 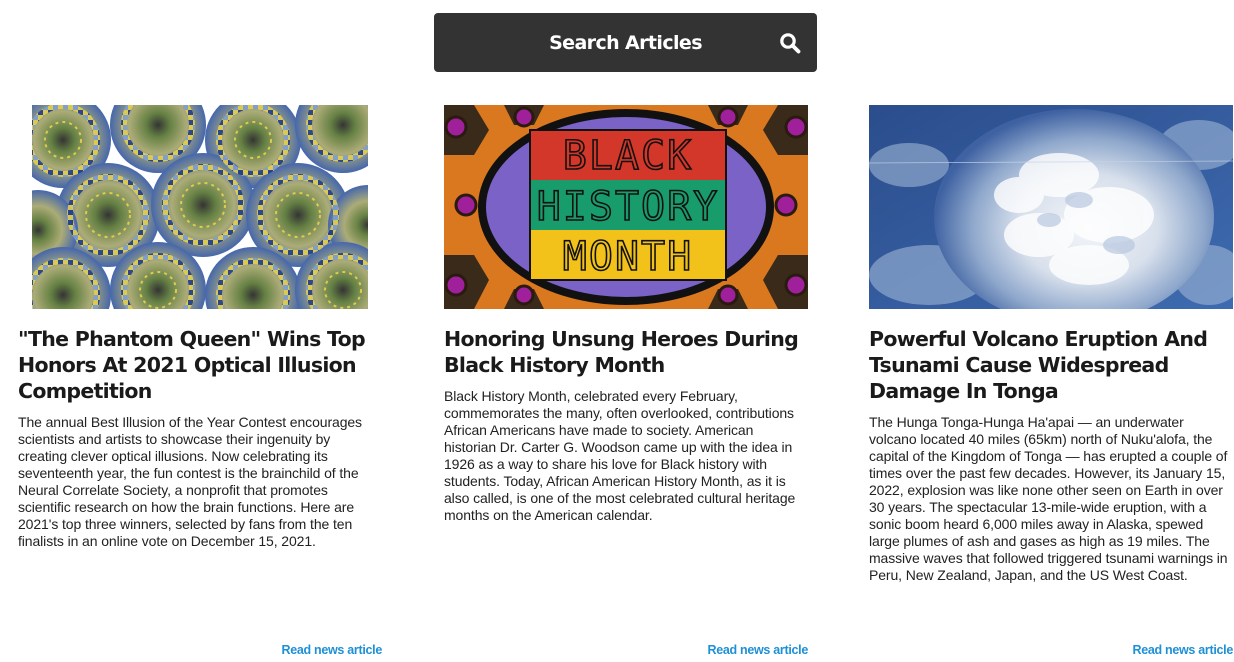 I want to click on black-history-month-picture: BLACK HISTORY MONTH, so click(x=626, y=207).